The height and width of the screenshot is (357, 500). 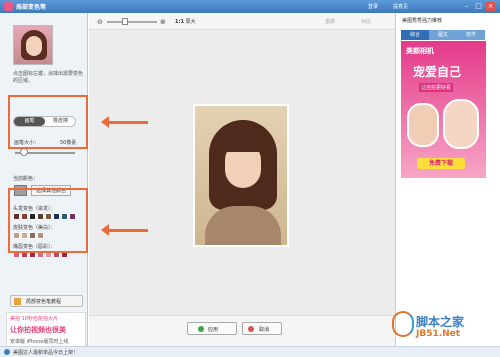 I want to click on watermark-line-1: 脚本之家, so click(x=440, y=322).